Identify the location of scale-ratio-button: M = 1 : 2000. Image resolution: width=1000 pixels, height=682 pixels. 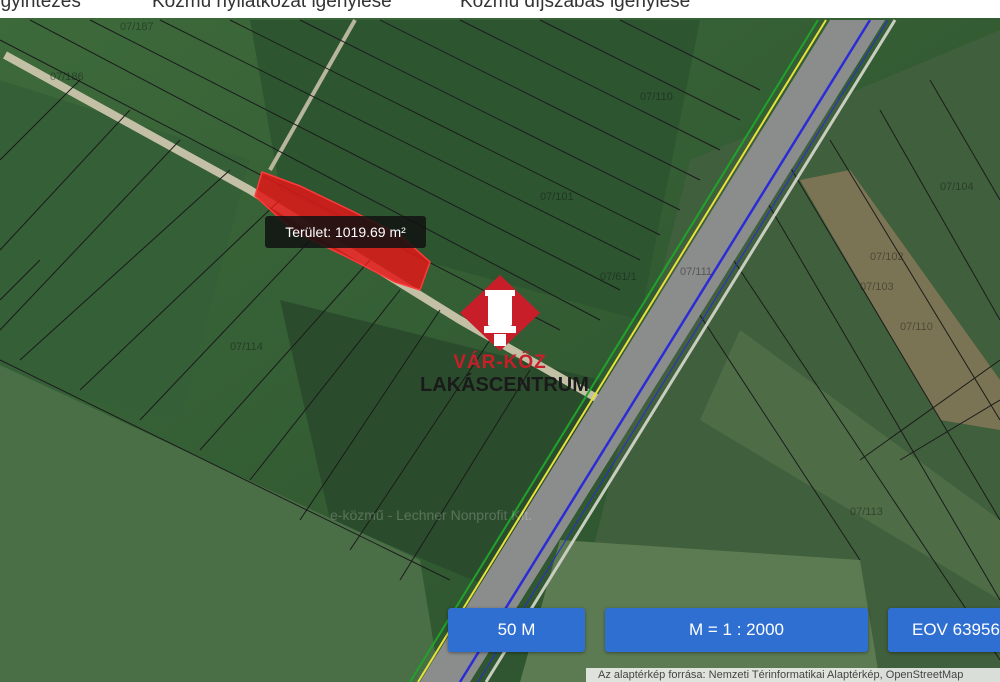
(736, 630).